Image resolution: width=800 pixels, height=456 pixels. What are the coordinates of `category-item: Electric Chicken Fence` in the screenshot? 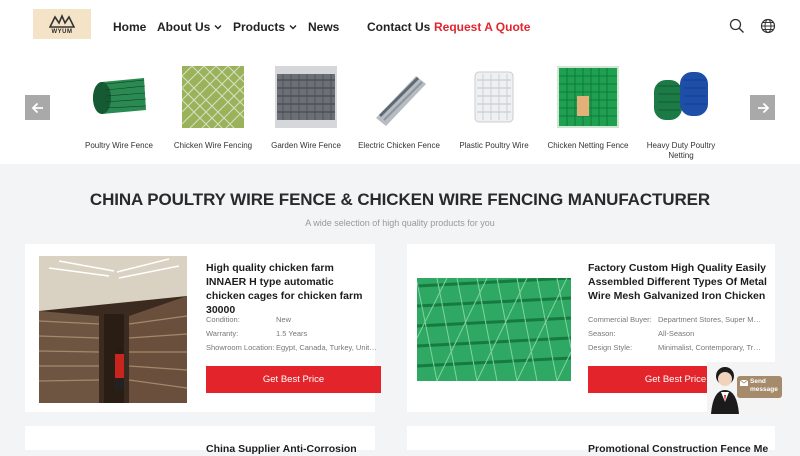 It's located at (399, 108).